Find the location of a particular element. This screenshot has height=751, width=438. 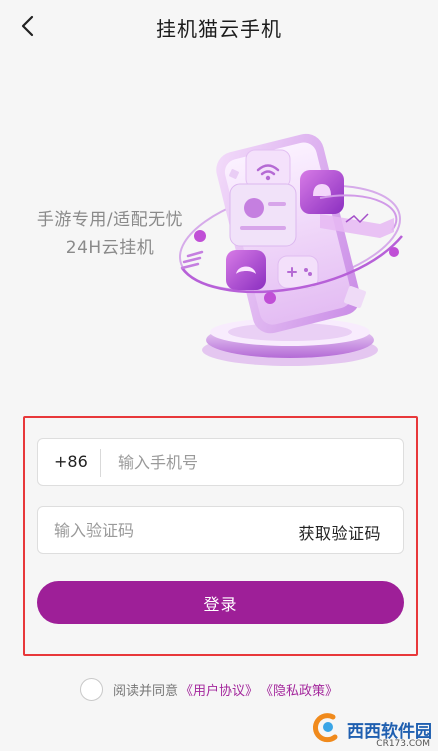

agreement-text: 阅读并同意 is located at coordinates (146, 691).